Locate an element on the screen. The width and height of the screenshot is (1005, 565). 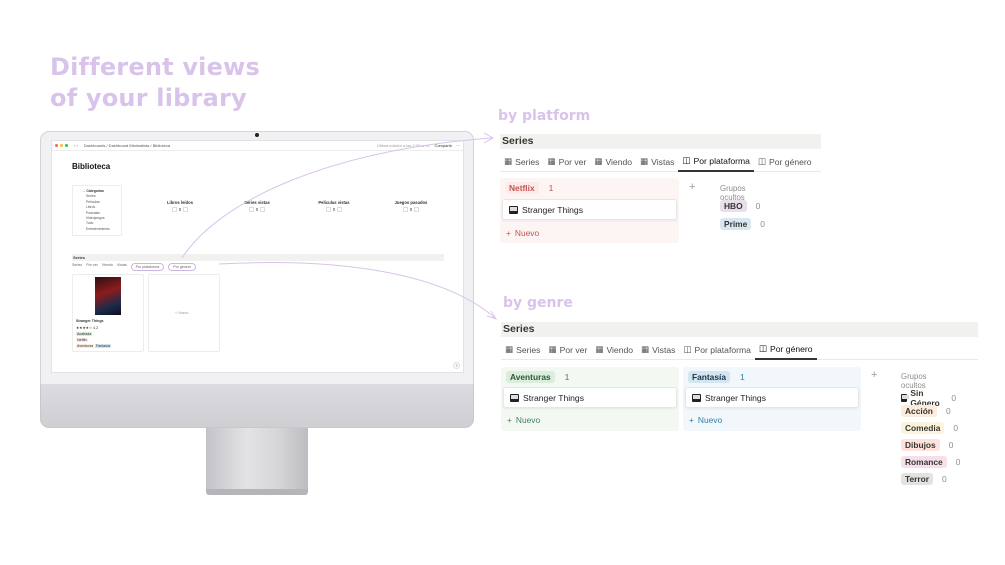
tab-por-genero: Por género is located at coordinates (182, 267).